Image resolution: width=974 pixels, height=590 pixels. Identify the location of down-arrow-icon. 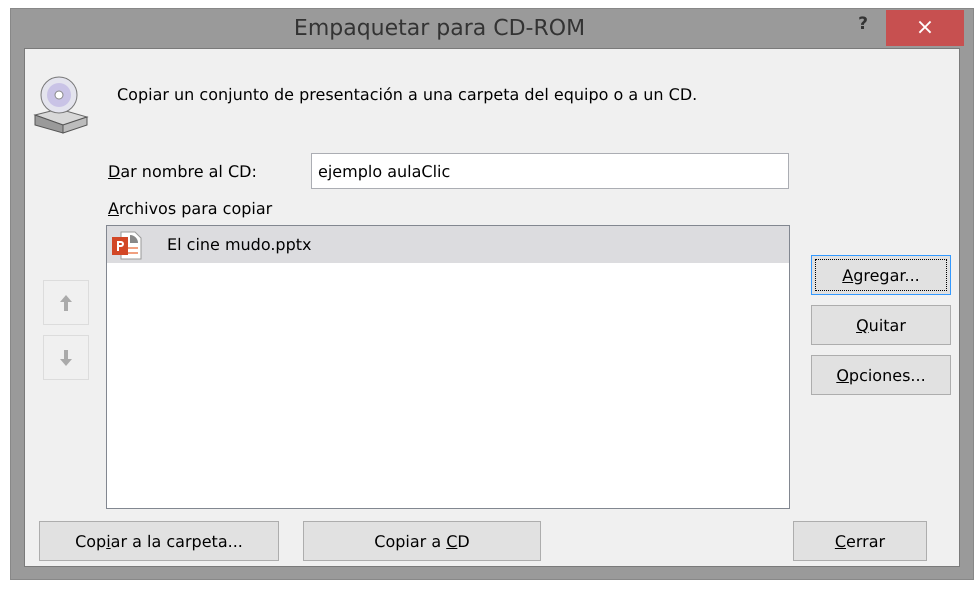
(65, 357).